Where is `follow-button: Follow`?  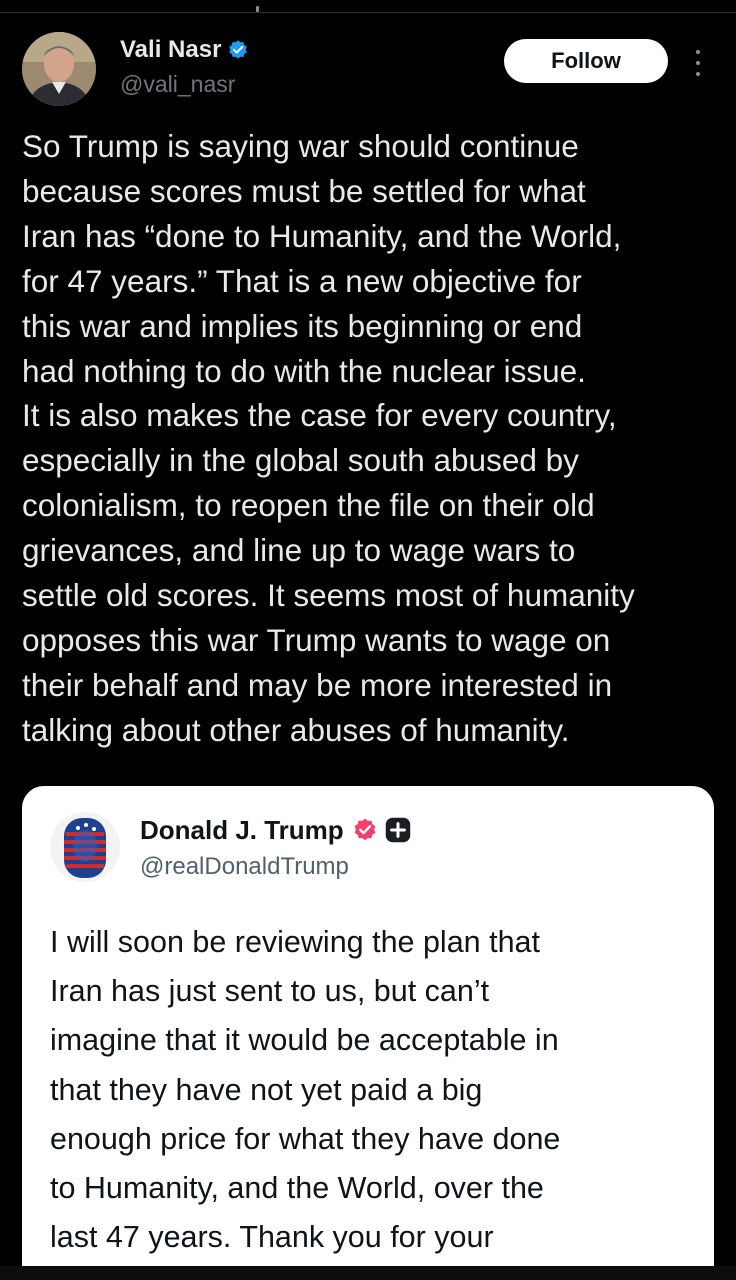 follow-button: Follow is located at coordinates (586, 61).